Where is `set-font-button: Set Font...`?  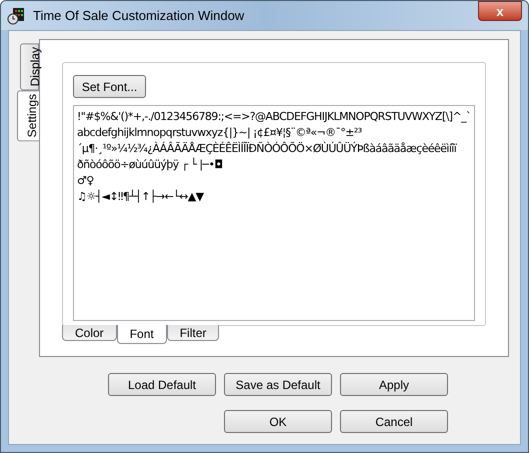 set-font-button: Set Font... is located at coordinates (109, 86).